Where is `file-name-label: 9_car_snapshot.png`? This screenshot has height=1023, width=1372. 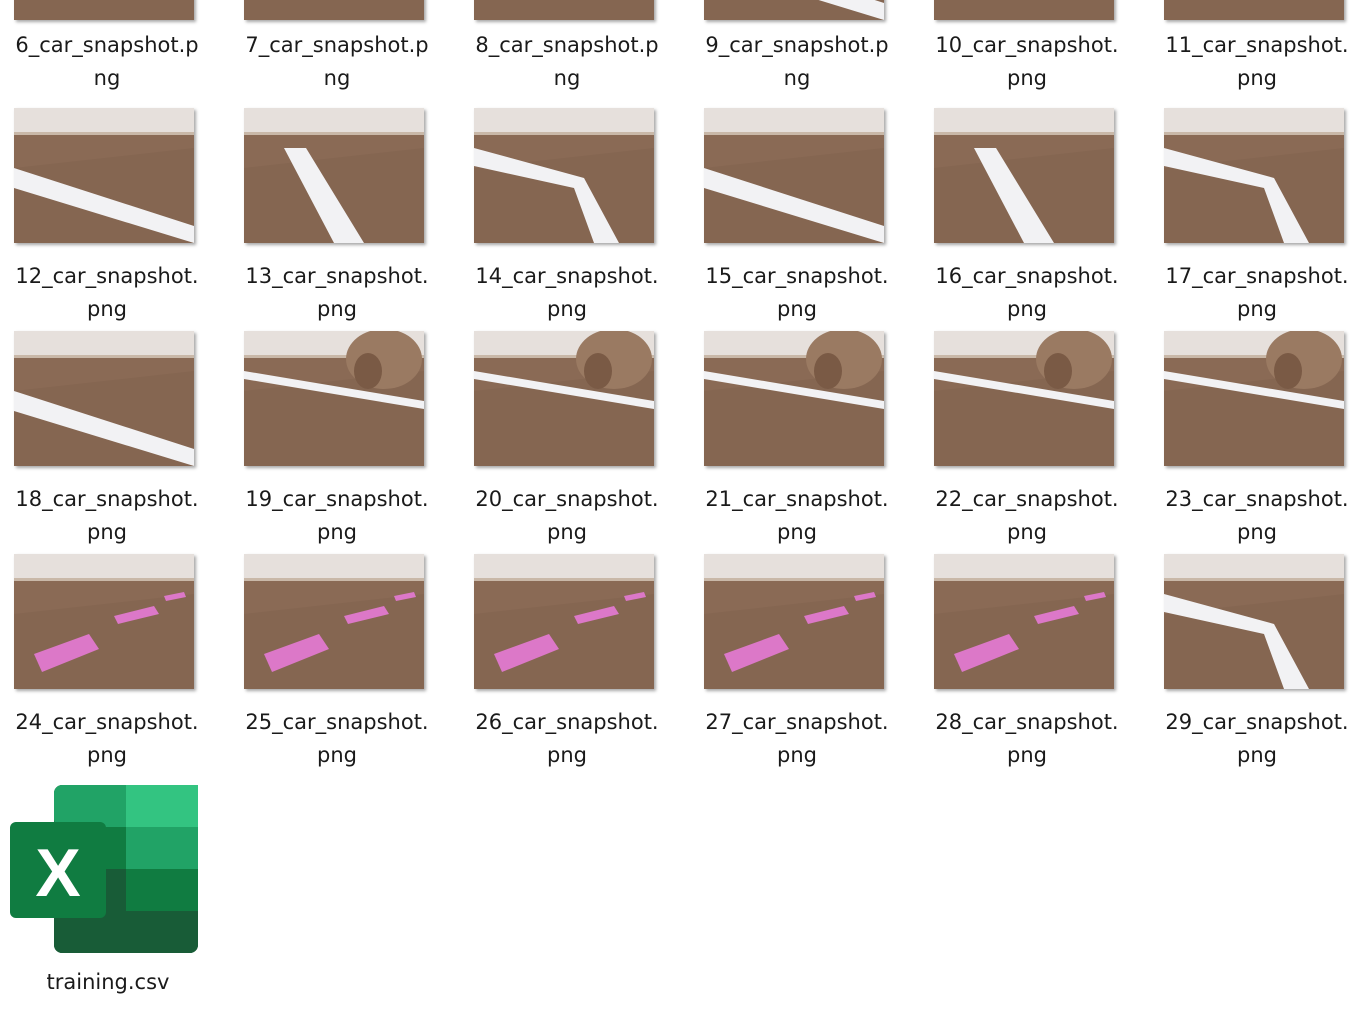
file-name-label: 9_car_snapshot.png is located at coordinates (797, 61).